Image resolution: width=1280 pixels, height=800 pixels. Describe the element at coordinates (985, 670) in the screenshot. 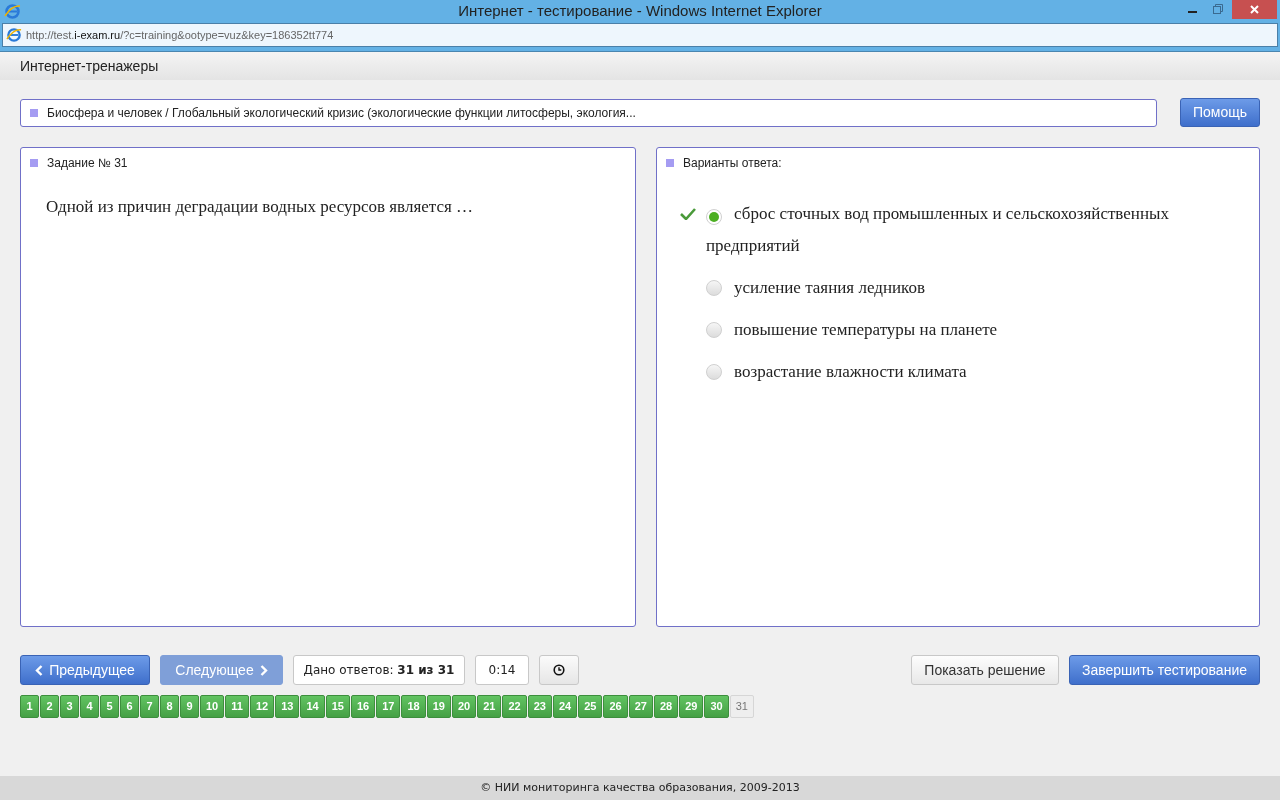

I see `show-solution-button: Показать решение` at that location.